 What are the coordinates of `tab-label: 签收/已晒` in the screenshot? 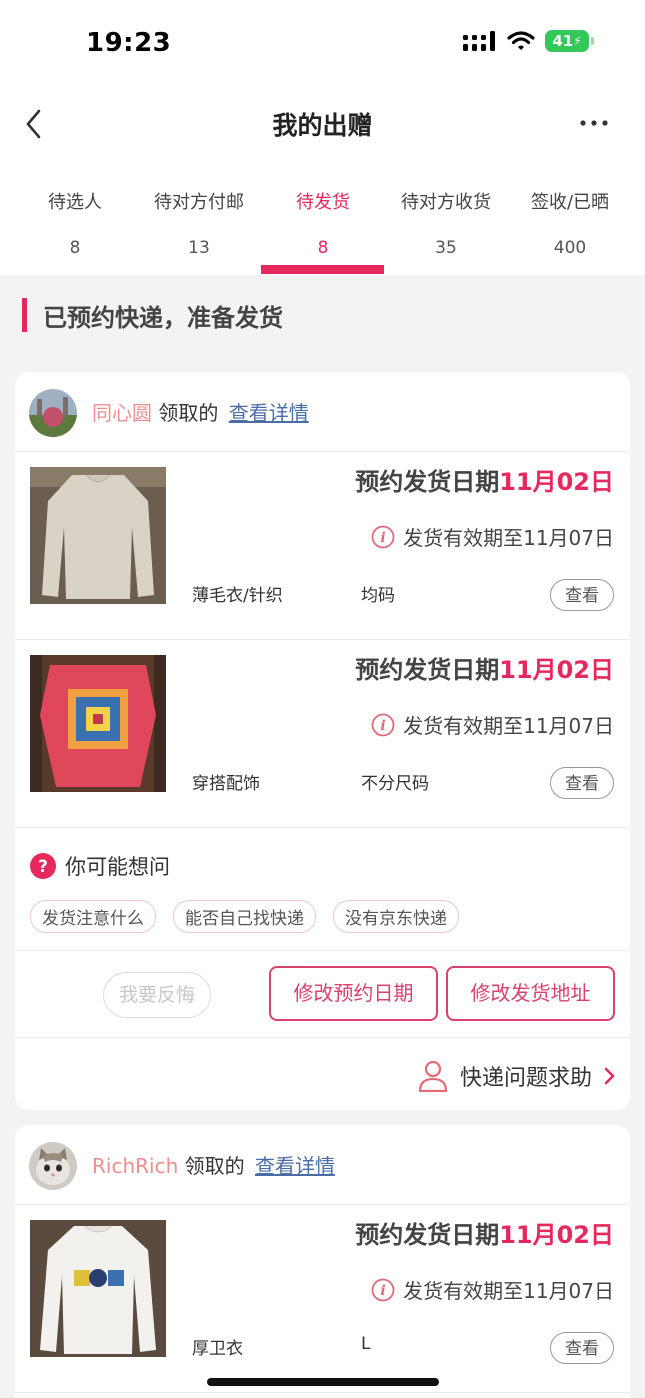 It's located at (570, 202).